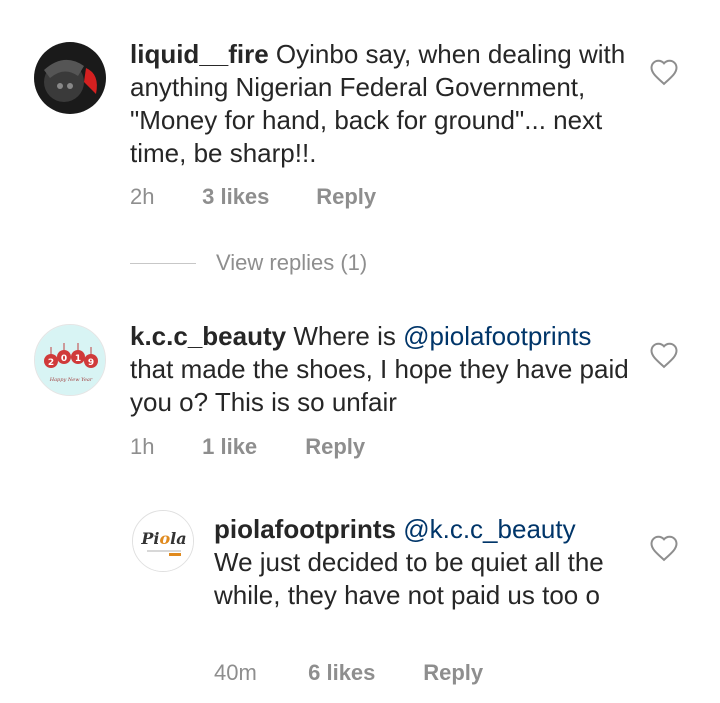 The width and height of the screenshot is (720, 703). I want to click on likes-count: 3 likes, so click(256, 197).